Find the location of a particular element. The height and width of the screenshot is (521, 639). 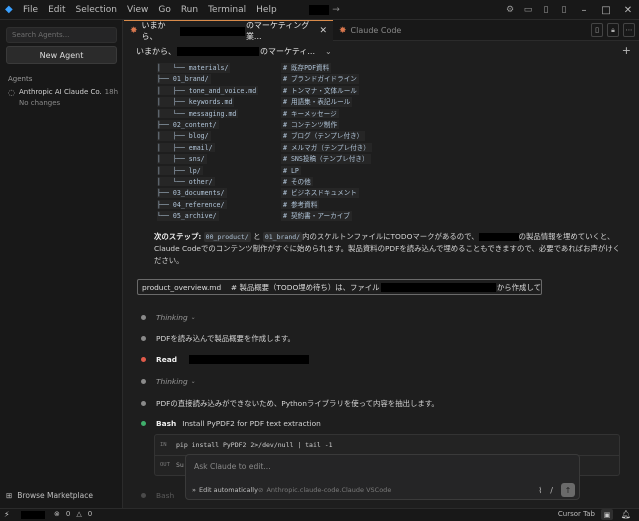

thinking-step-1: Thinking ⌄ is located at coordinates (168, 317).